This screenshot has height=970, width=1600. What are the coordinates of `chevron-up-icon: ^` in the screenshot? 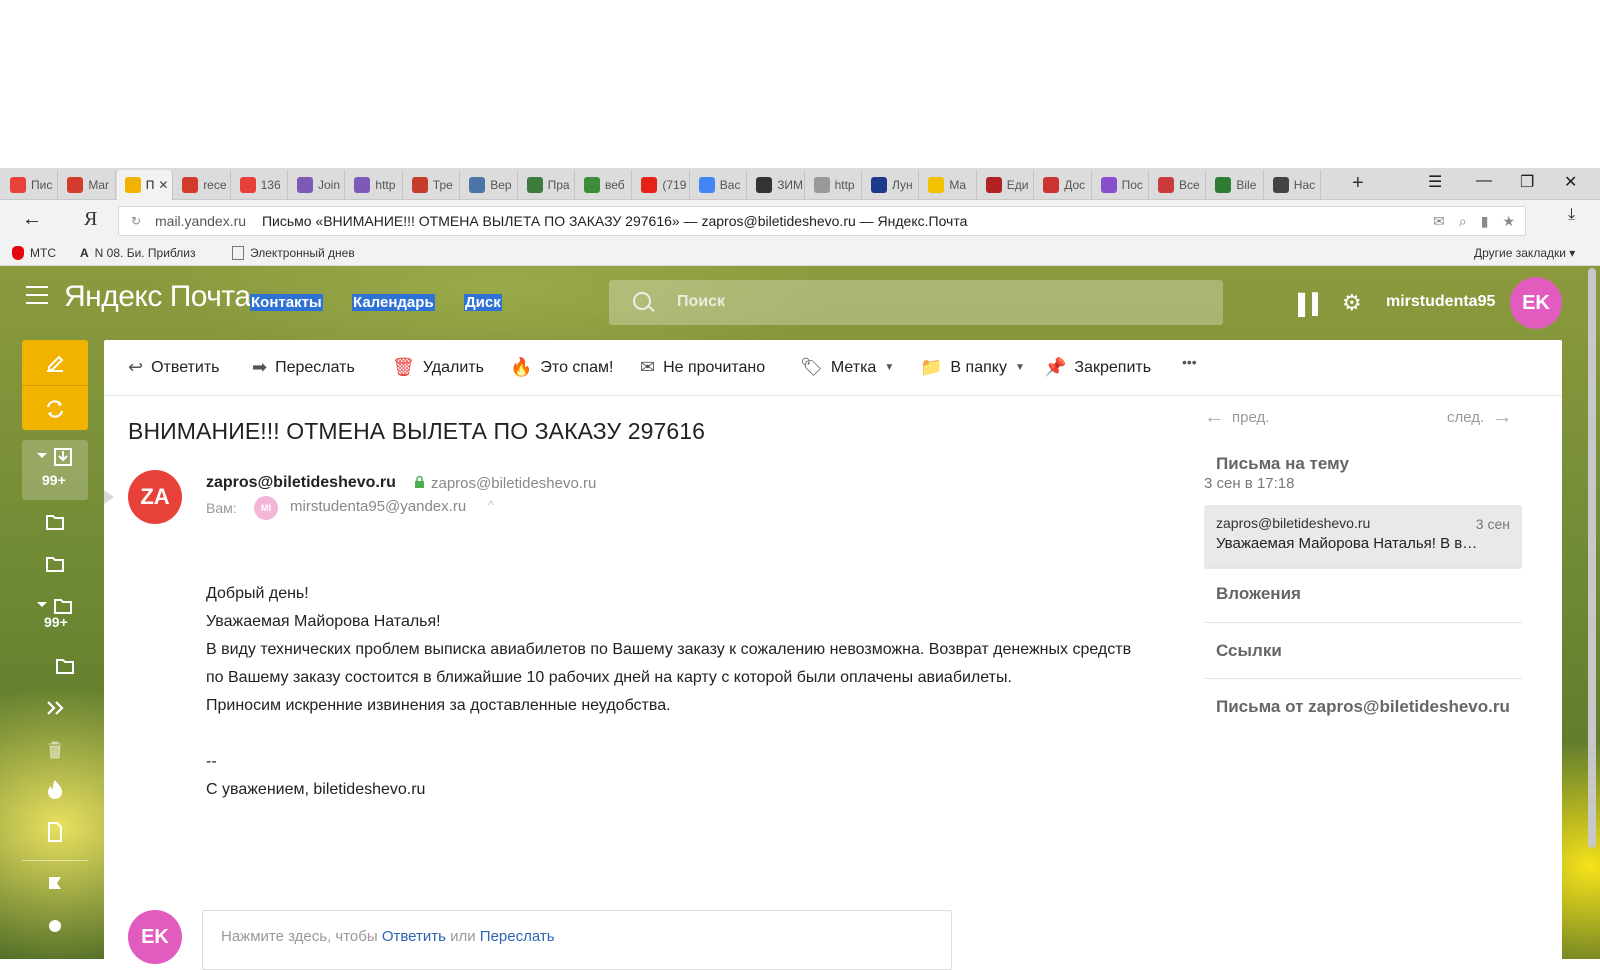 It's located at (491, 505).